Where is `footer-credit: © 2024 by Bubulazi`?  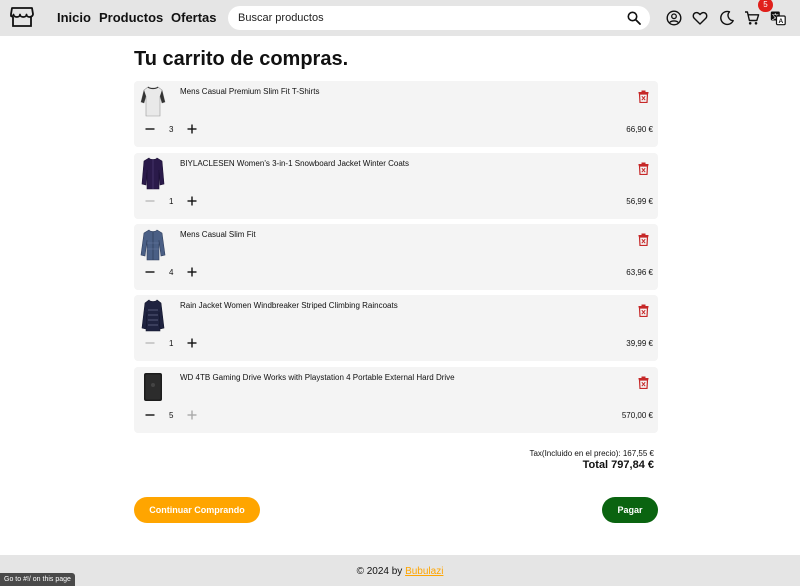
footer-credit: © 2024 by Bubulazi is located at coordinates (400, 571).